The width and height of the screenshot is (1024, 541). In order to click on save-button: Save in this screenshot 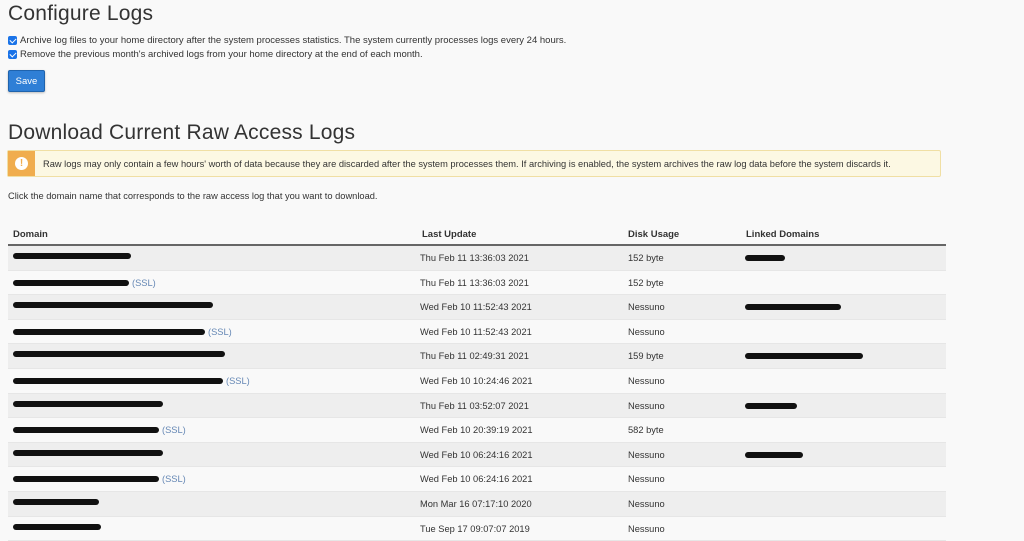, I will do `click(26, 81)`.